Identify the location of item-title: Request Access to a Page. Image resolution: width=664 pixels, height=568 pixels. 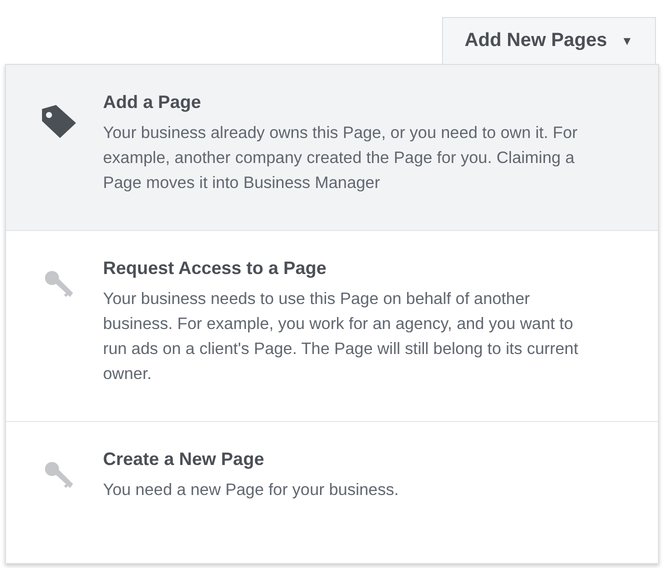
(215, 268).